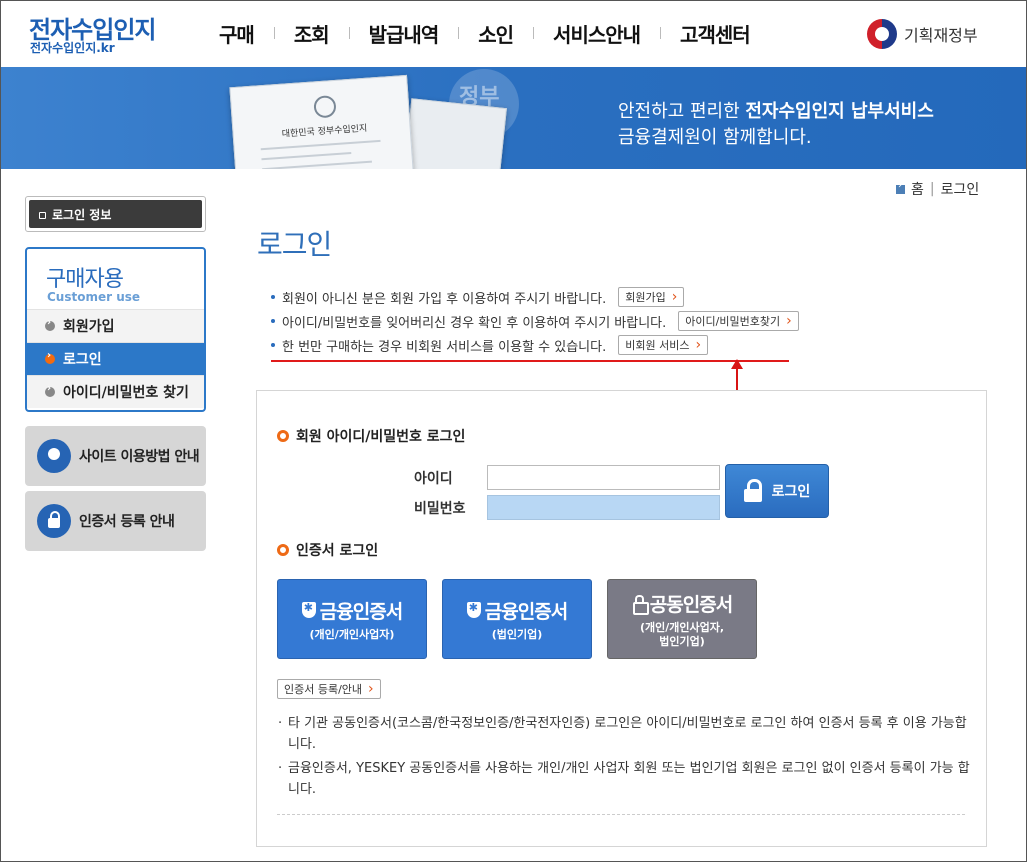 The image size is (1027, 862). Describe the element at coordinates (603, 477) in the screenshot. I see `id-input` at that location.